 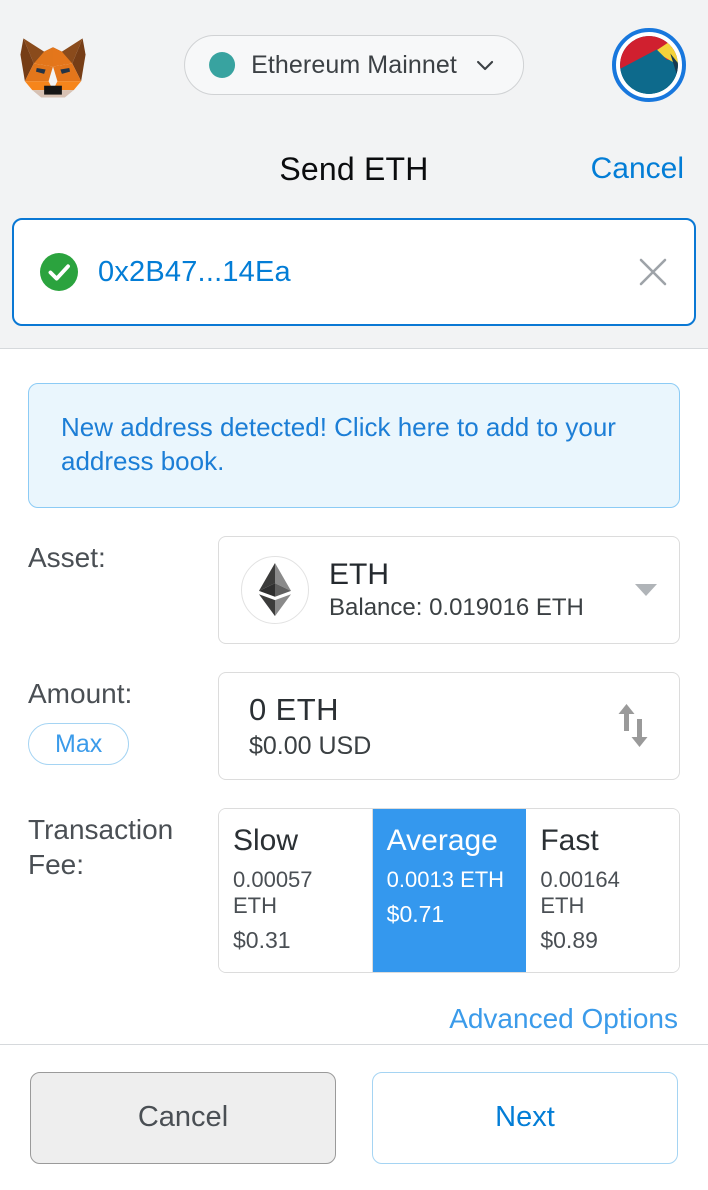 I want to click on amount-input: 0 ETH $0.00 USD, so click(x=449, y=725).